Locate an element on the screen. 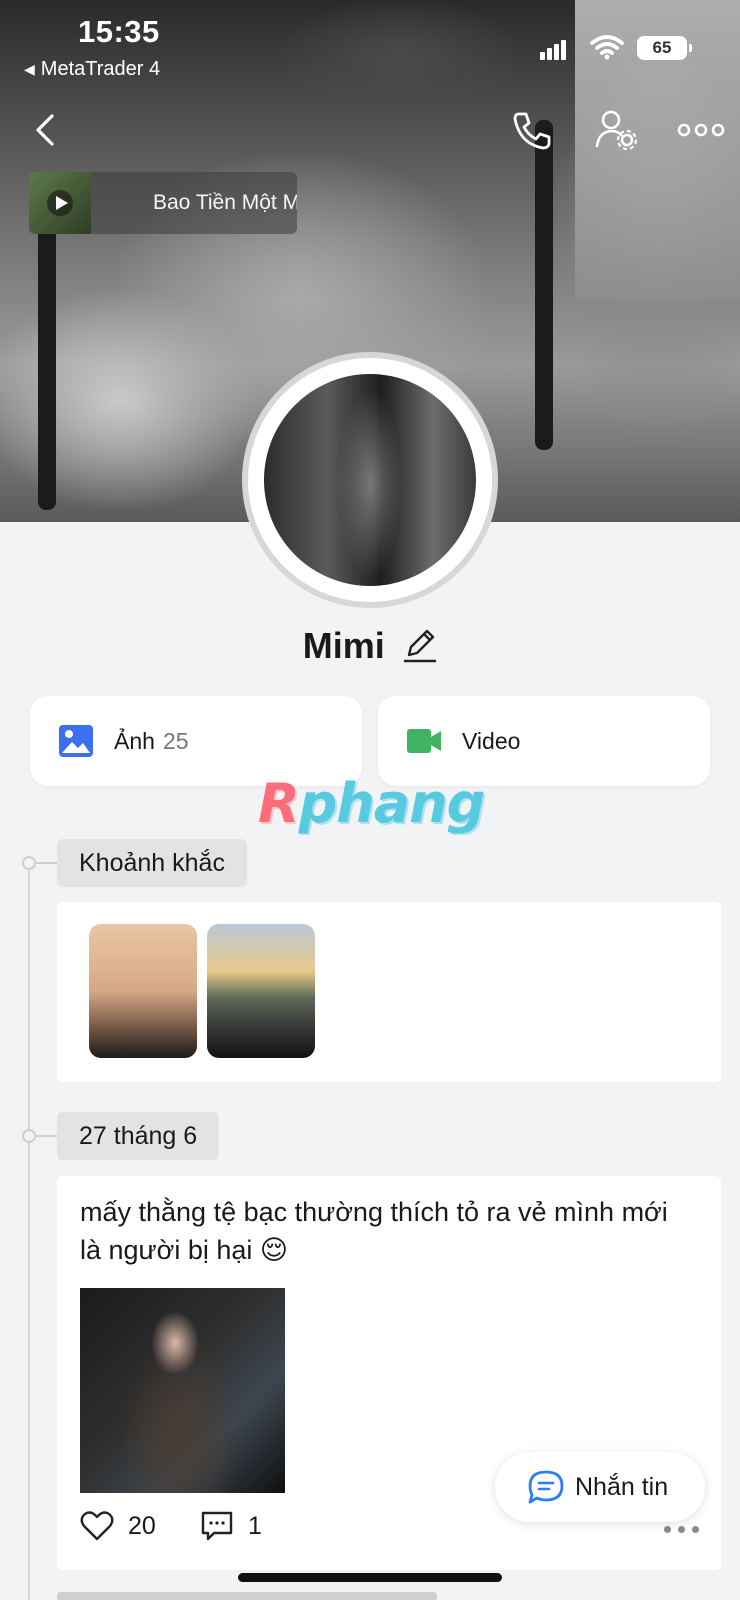  music-thumbnail is located at coordinates (60, 203).